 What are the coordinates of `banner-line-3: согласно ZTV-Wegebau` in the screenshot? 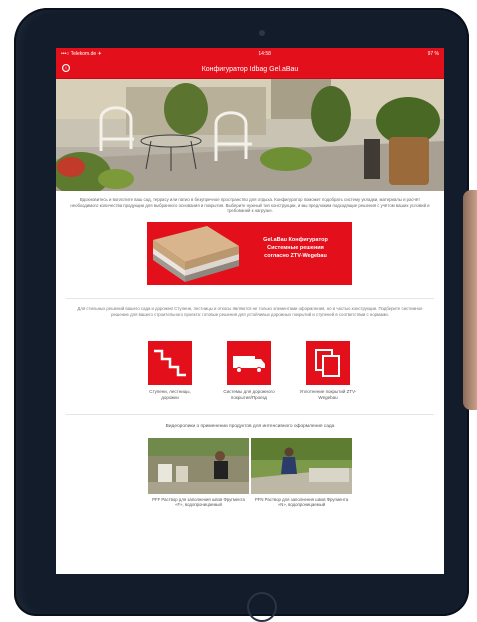 It's located at (295, 256).